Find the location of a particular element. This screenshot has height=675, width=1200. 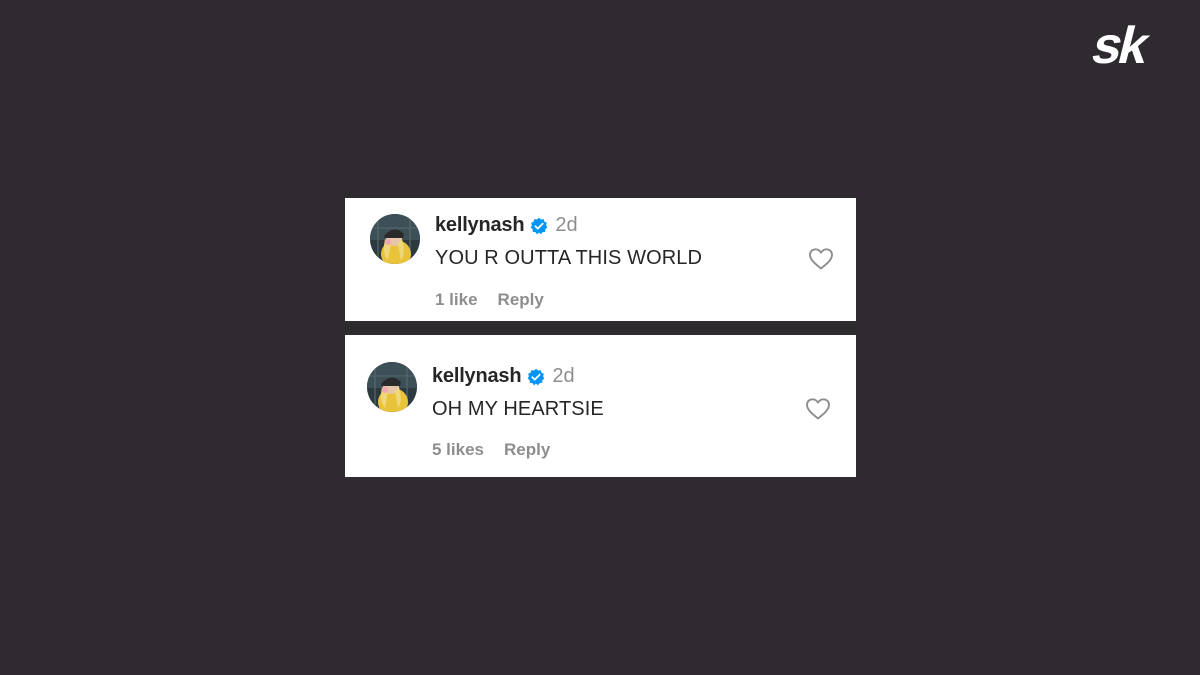

comment-meta: 1 like Reply is located at coordinates (489, 300).